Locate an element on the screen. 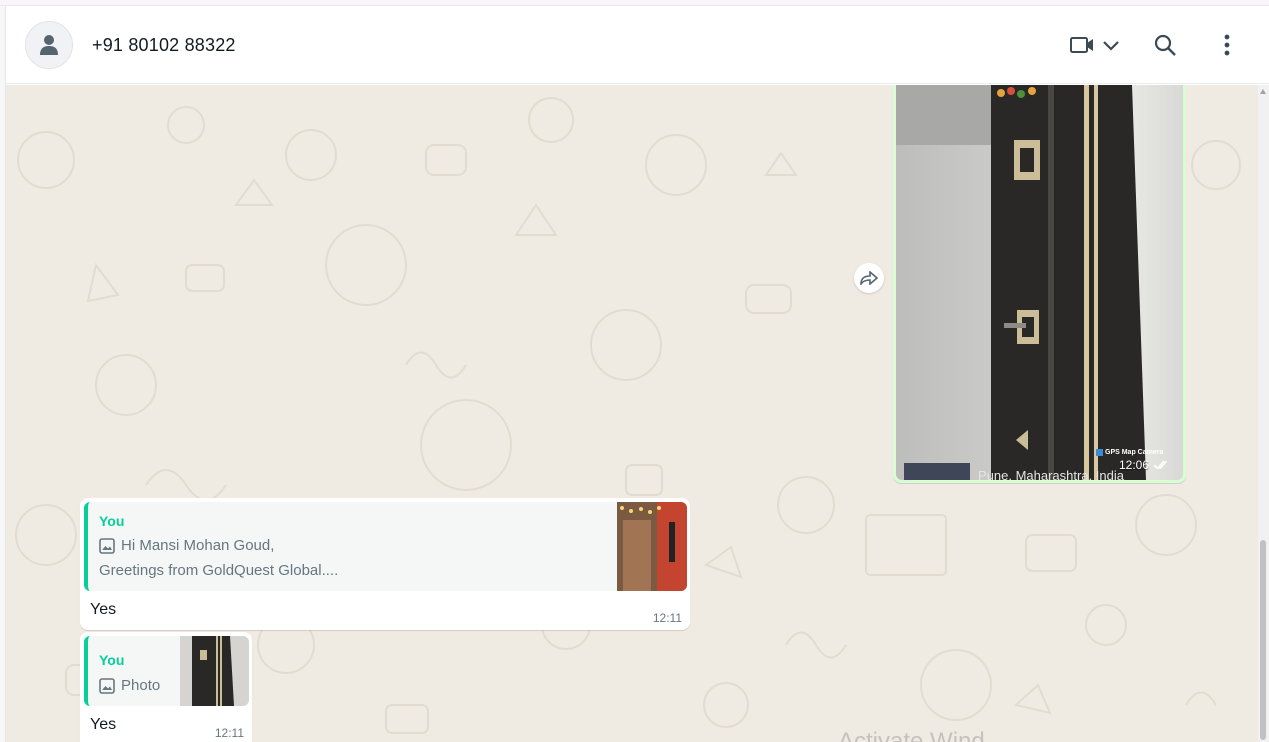 This screenshot has height=742, width=1269. forward-icon is located at coordinates (869, 278).